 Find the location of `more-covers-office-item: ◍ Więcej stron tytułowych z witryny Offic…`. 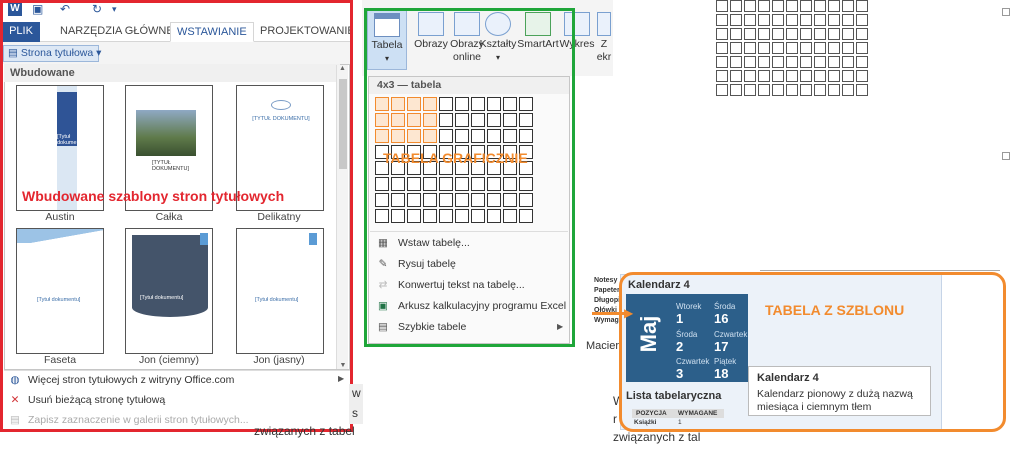

more-covers-office-item: ◍ Więcej stron tytułowych z witryny Offic… is located at coordinates (121, 380).